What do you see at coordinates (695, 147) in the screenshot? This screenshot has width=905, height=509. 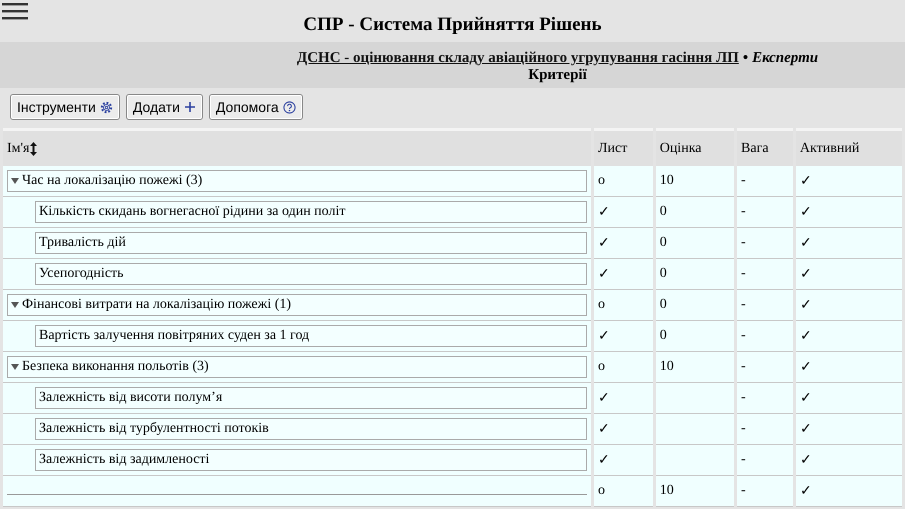 I see `column-header: Оцінка` at bounding box center [695, 147].